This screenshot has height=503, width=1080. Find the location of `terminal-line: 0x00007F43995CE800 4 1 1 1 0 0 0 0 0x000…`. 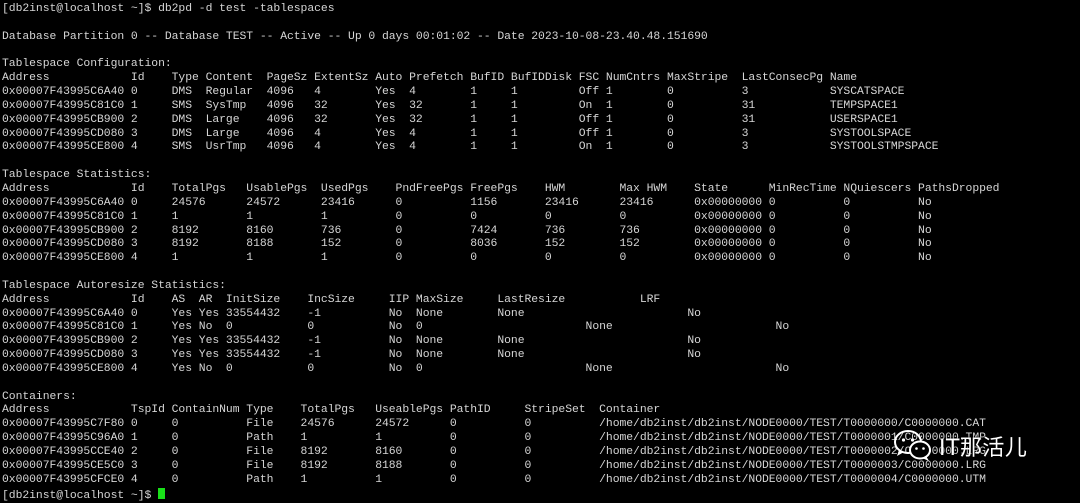

terminal-line: 0x00007F43995CE800 4 1 1 1 0 0 0 0 0x000… is located at coordinates (467, 258).